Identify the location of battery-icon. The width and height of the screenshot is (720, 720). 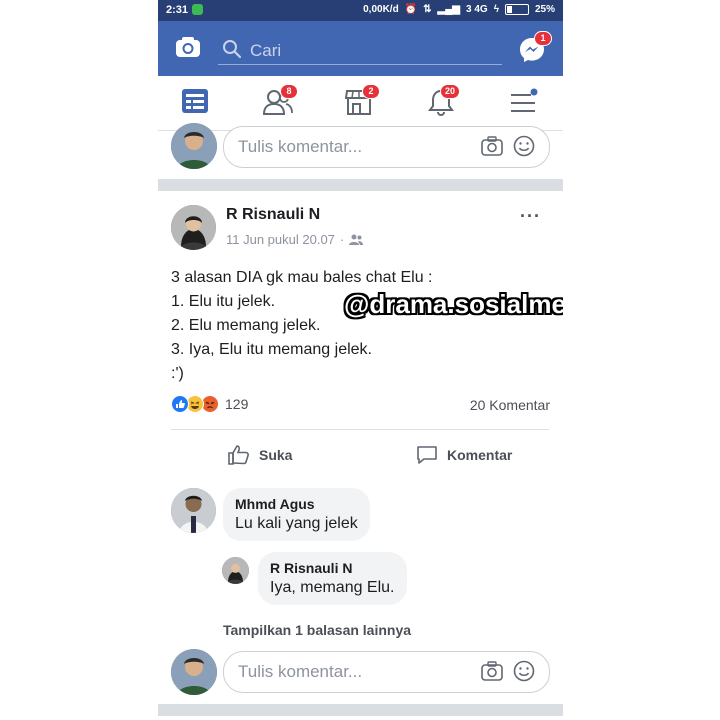
(516, 9).